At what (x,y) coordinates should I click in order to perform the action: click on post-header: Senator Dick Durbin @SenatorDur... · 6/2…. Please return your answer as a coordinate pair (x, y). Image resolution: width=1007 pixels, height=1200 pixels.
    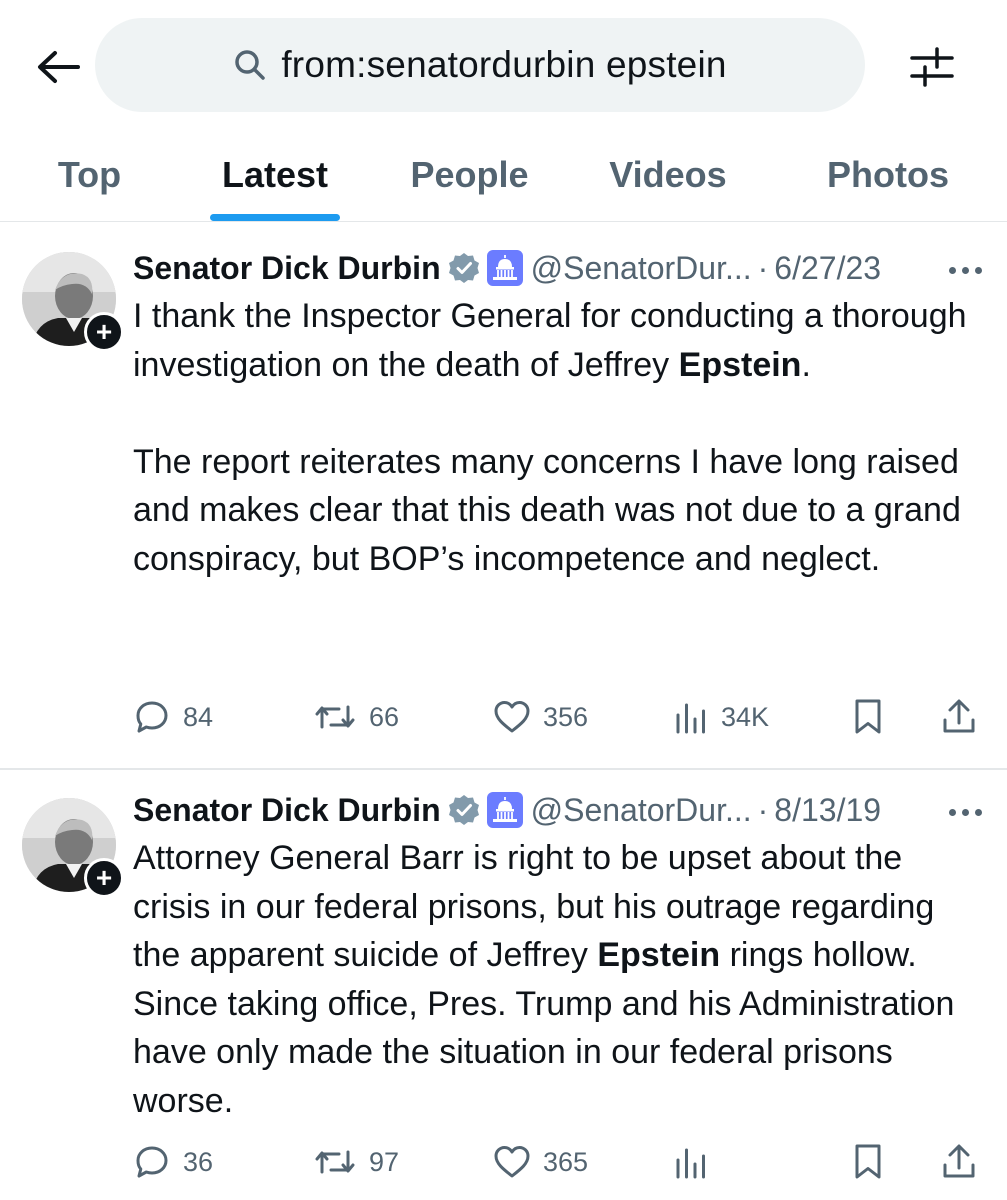
    Looking at the image, I should click on (507, 268).